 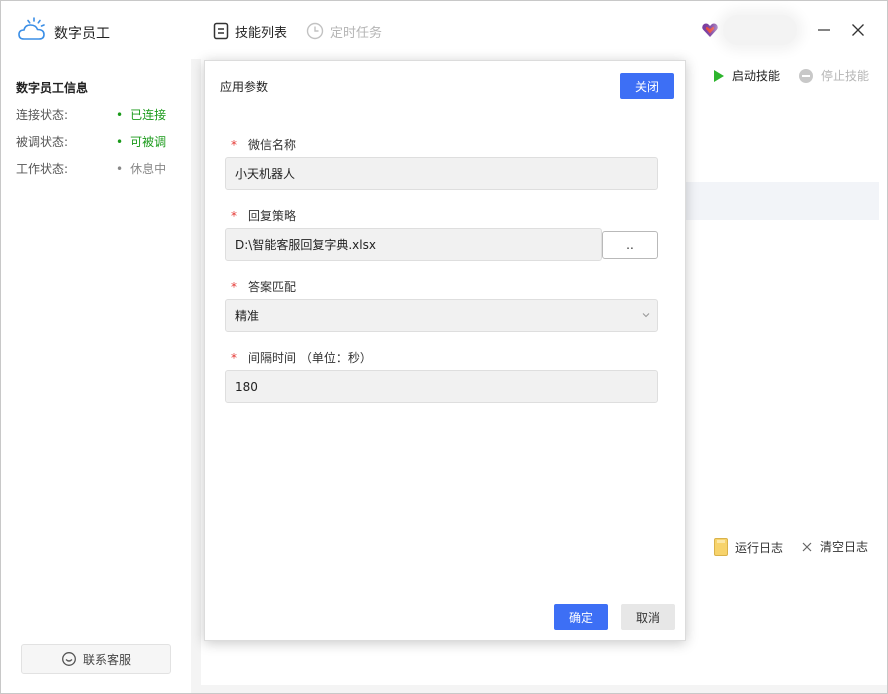 I want to click on stop-icon, so click(x=806, y=75).